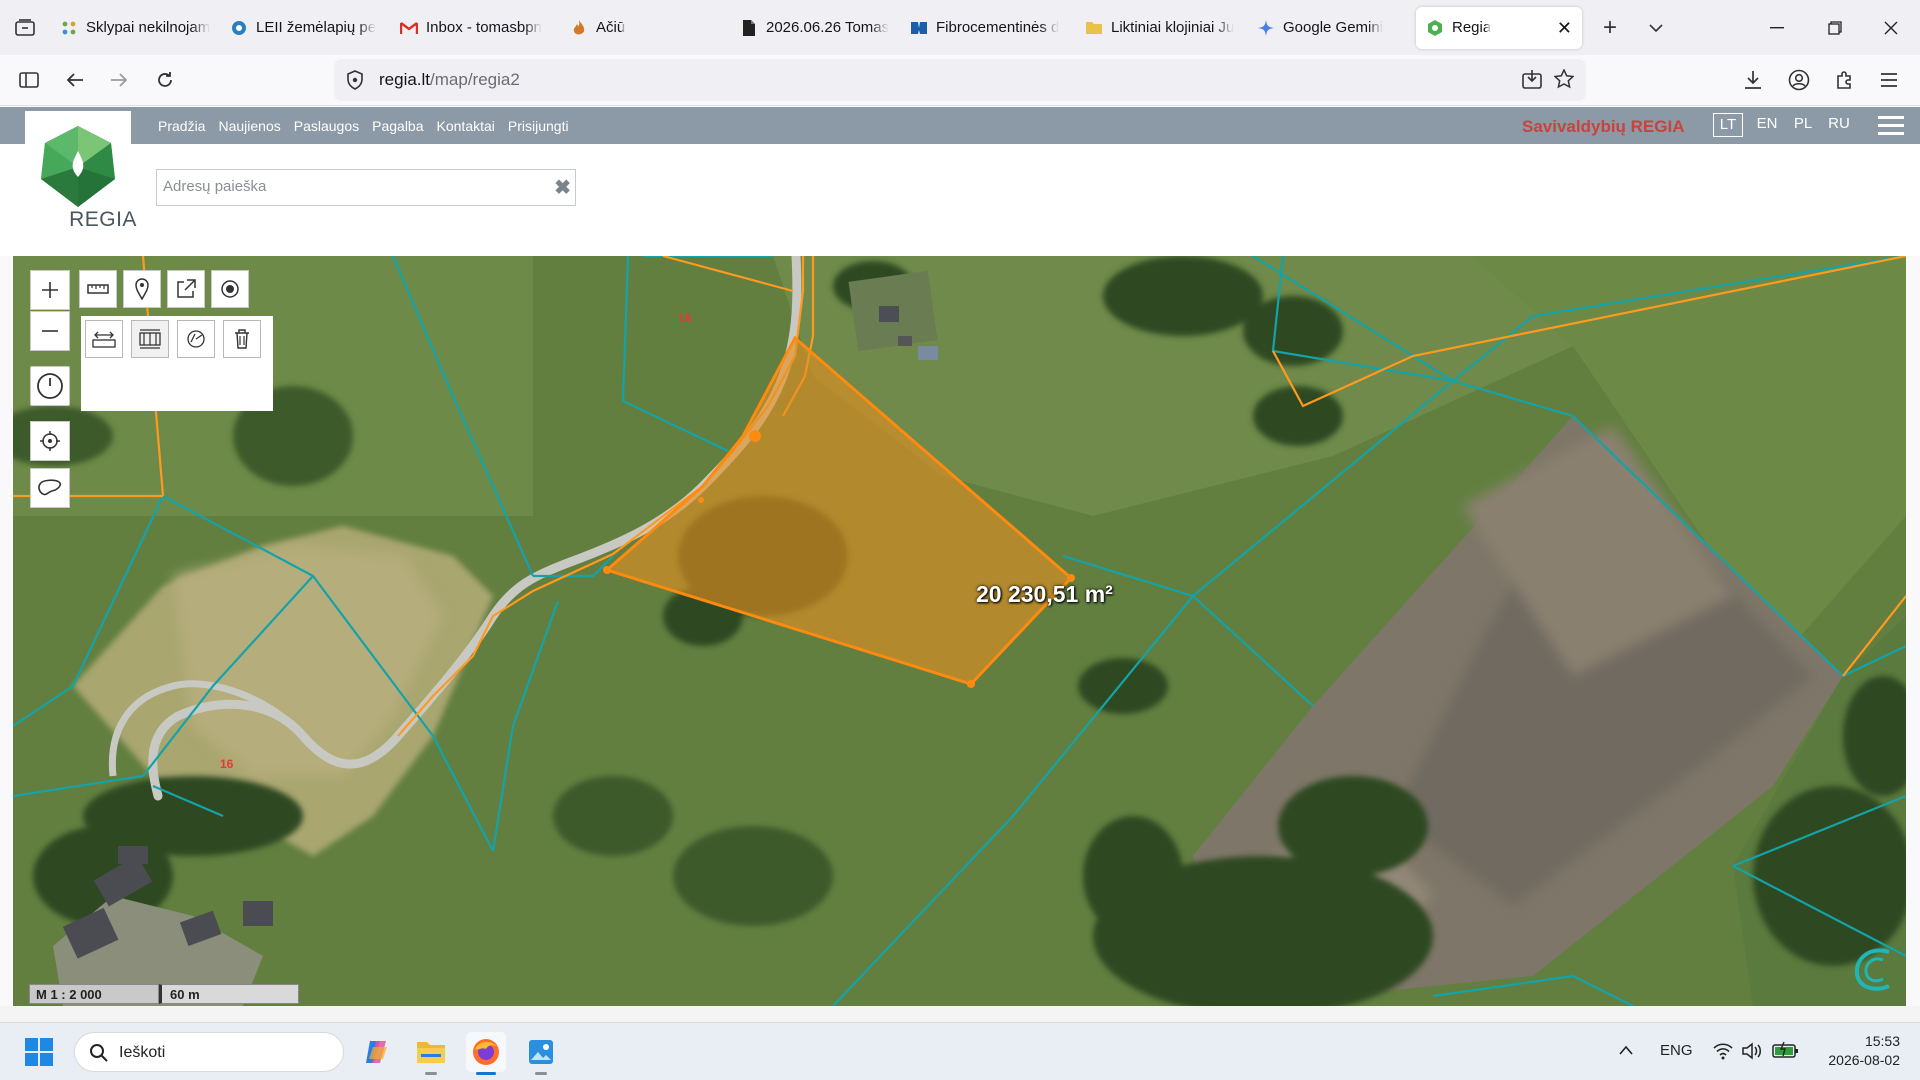  I want to click on menu-item-prisijungti: Prisijungti, so click(538, 126).